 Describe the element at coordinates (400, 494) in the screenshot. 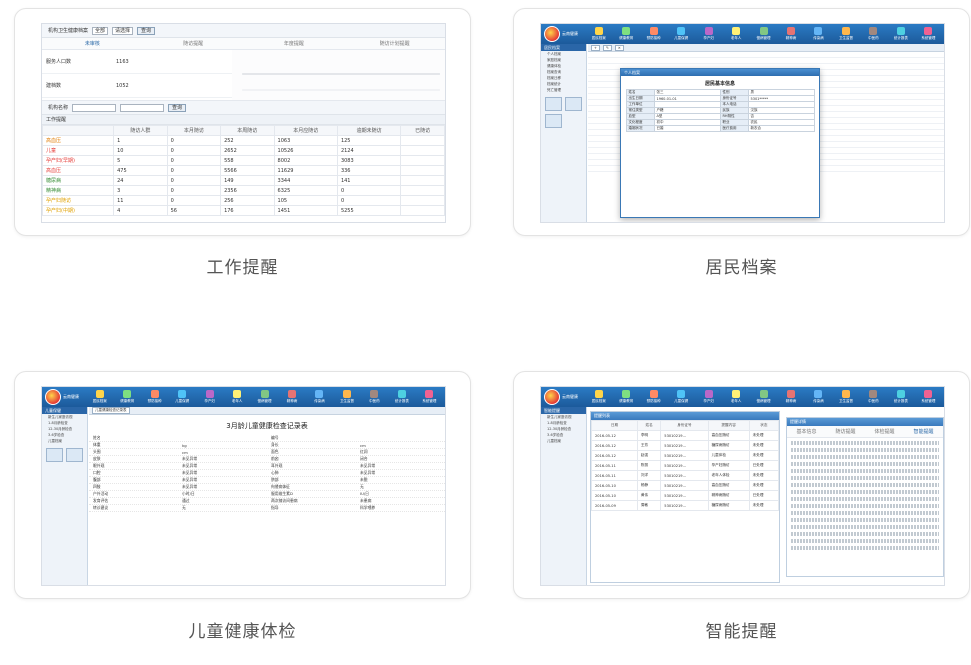

I see `field-value: IU/日` at that location.